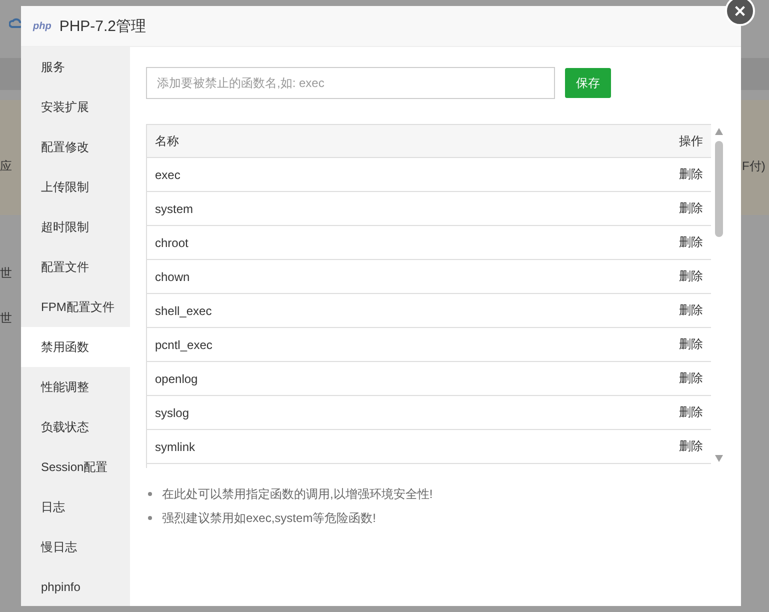 This screenshot has width=769, height=612. I want to click on hint-text: 强烈建议禁用如exec,system等危险函数!, so click(269, 518).